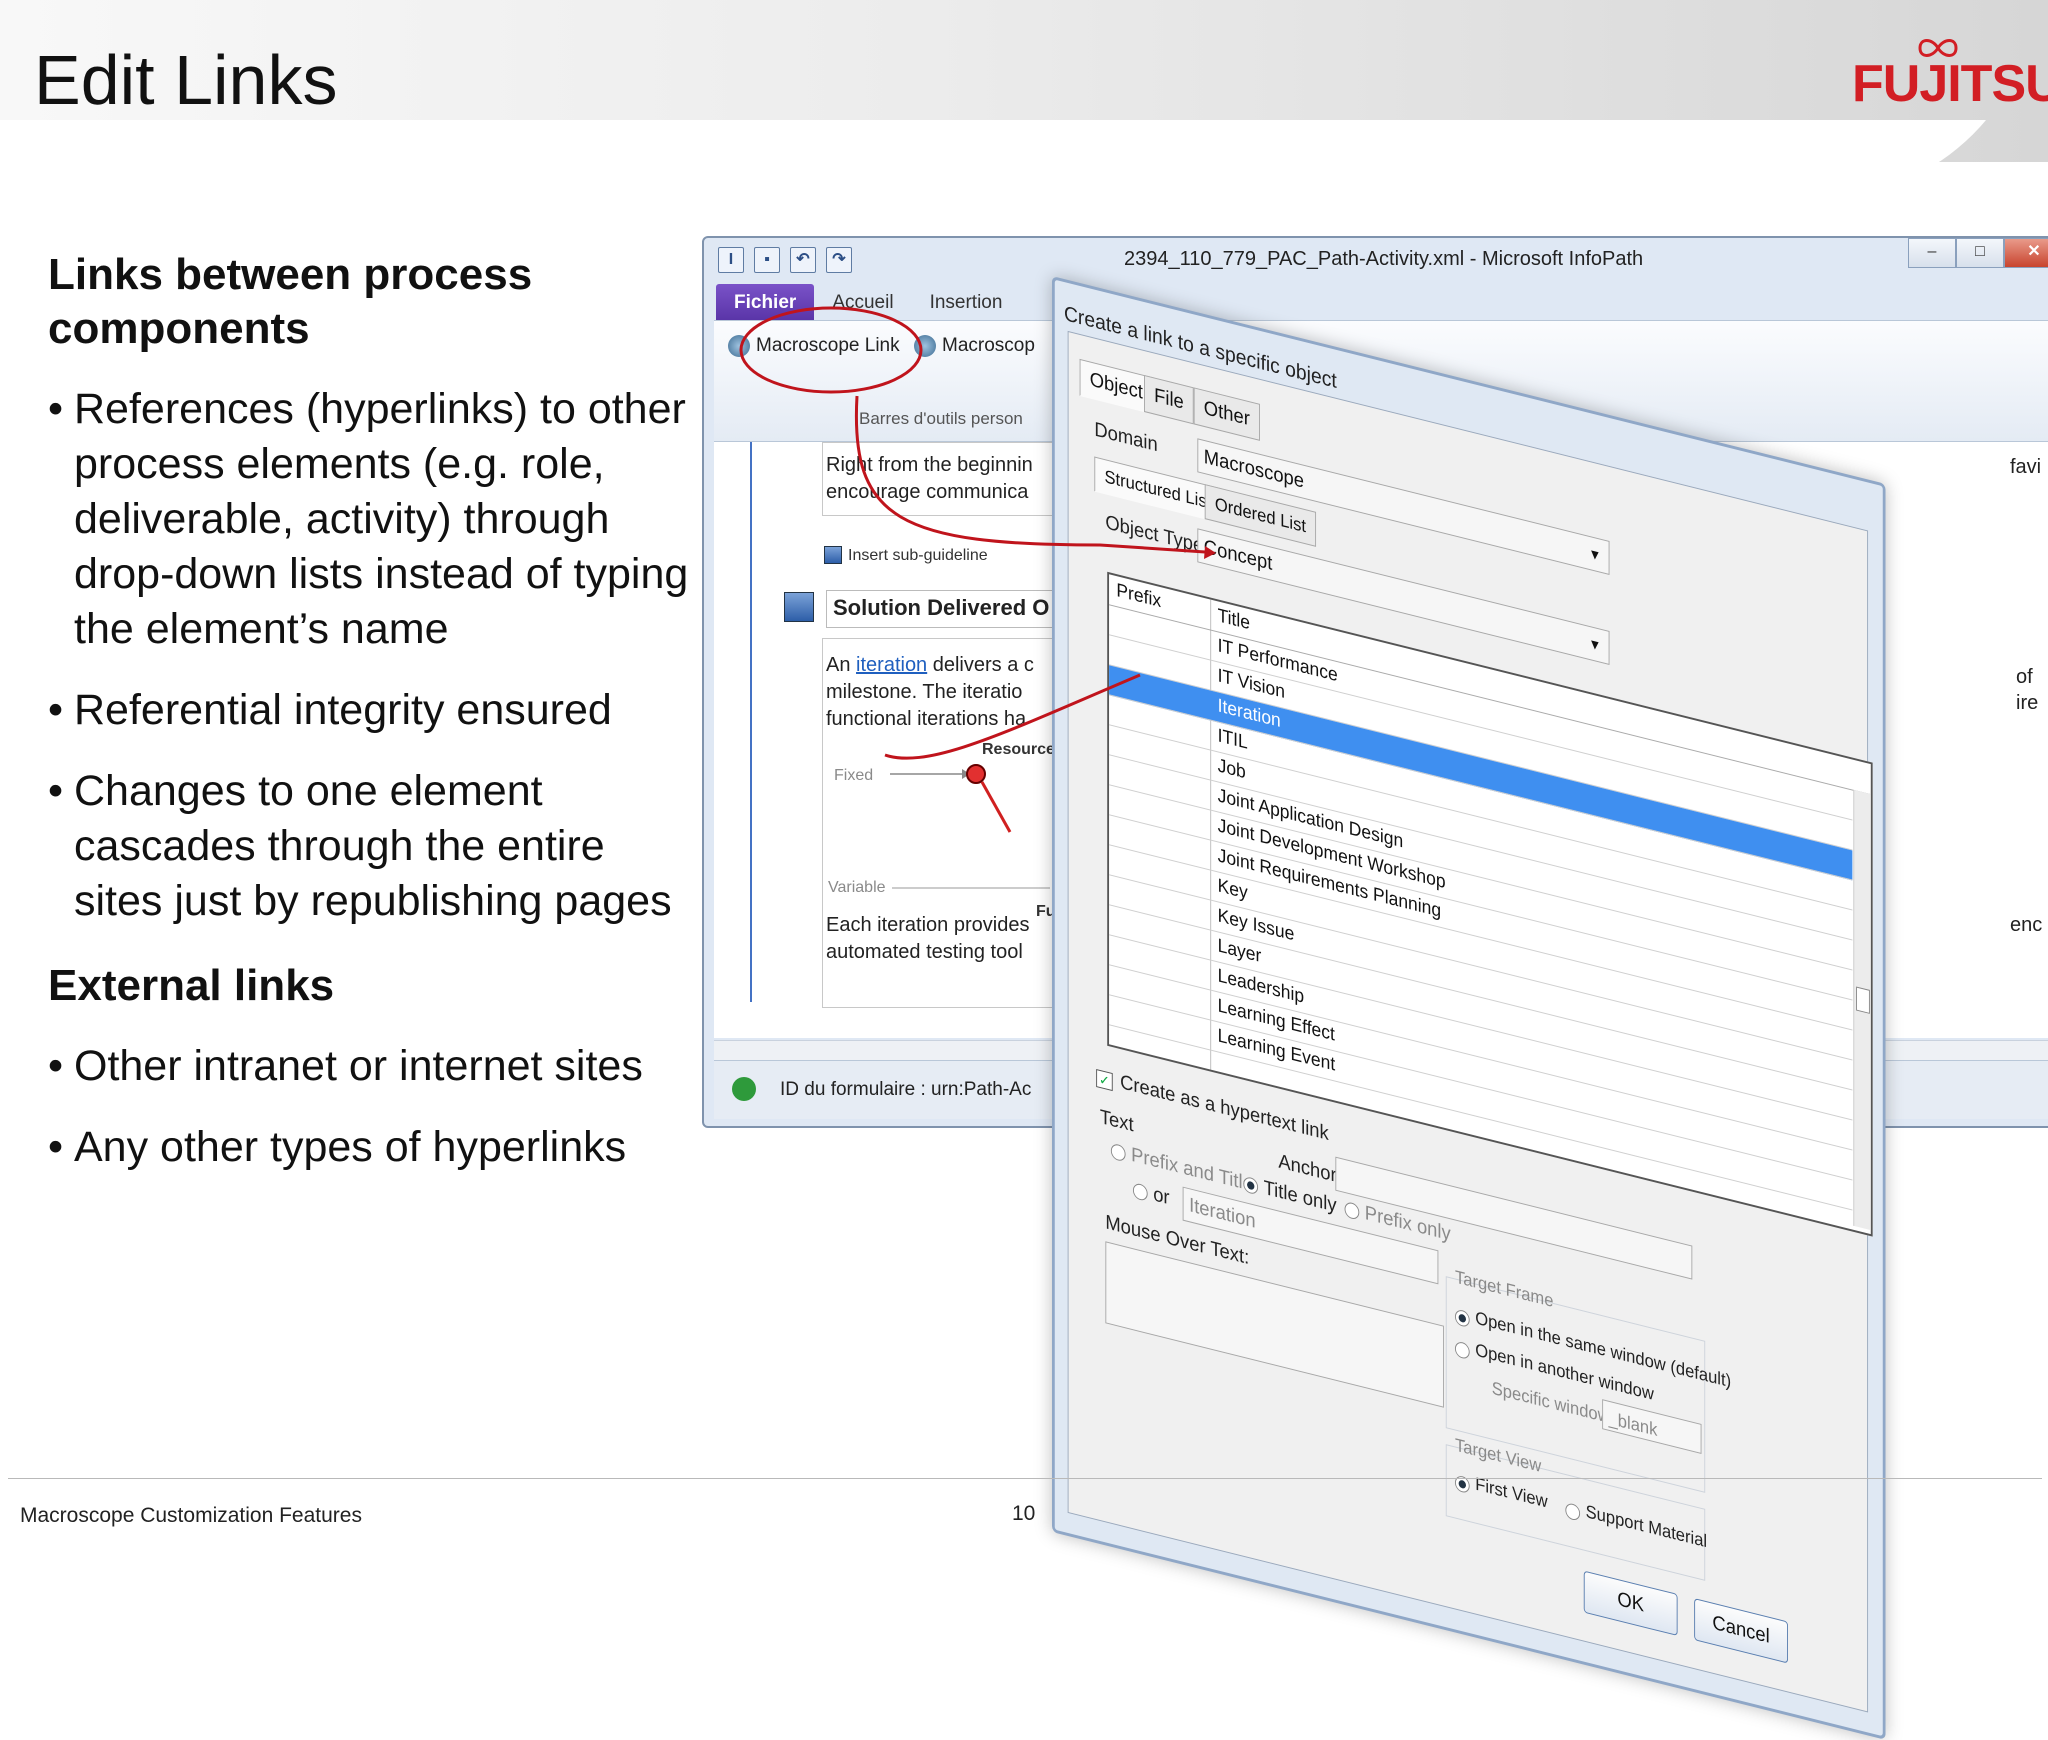 The width and height of the screenshot is (2048, 1740). Describe the element at coordinates (1024, 1513) in the screenshot. I see `page-number: 10` at that location.